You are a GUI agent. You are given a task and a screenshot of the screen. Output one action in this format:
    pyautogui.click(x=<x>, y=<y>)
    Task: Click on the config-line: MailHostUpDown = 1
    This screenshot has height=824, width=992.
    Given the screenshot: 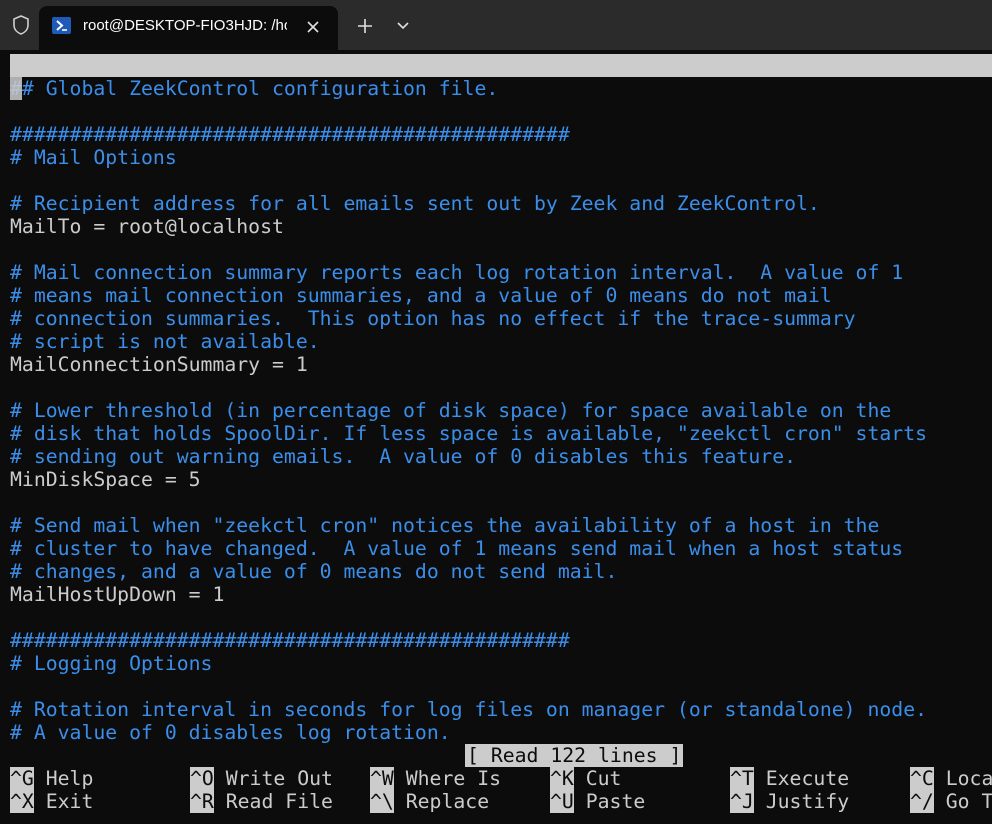 What is the action you would take?
    pyautogui.click(x=117, y=594)
    